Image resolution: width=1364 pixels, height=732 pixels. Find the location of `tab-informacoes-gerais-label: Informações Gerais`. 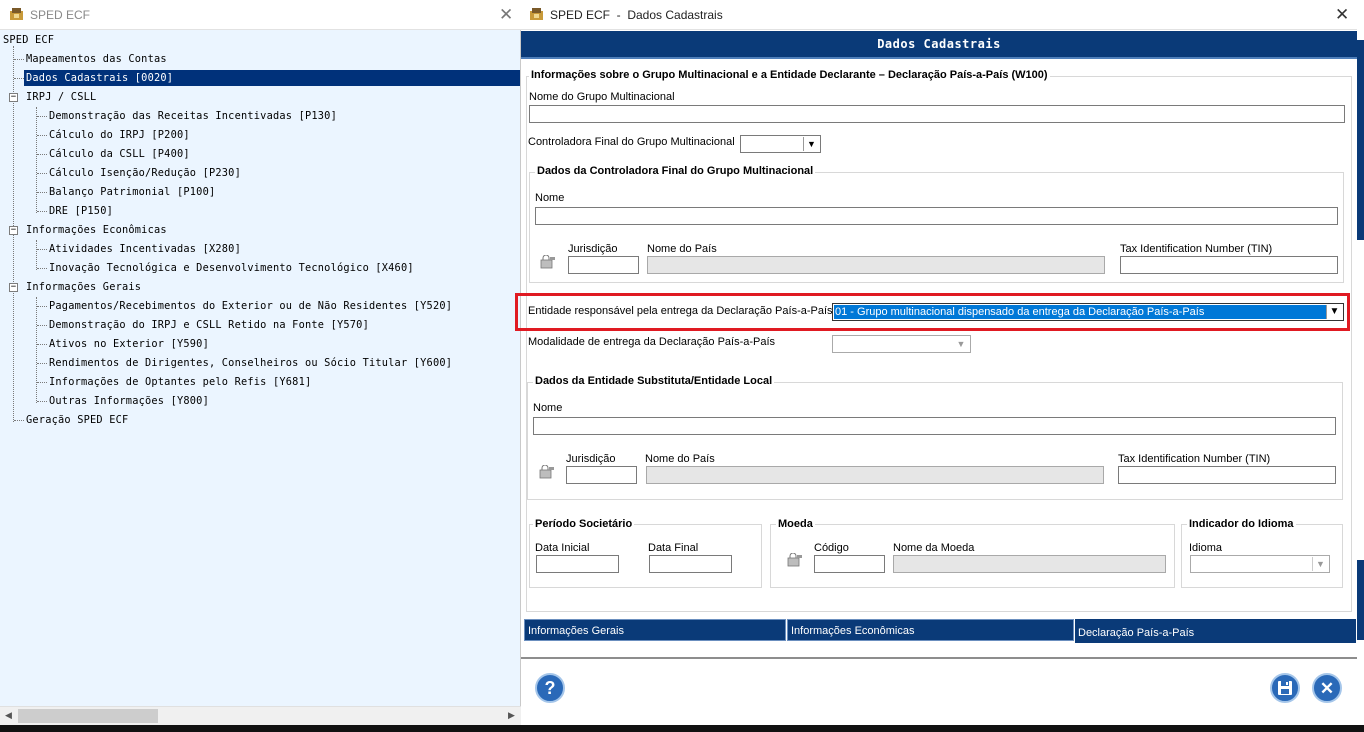

tab-informacoes-gerais-label: Informações Gerais is located at coordinates (576, 631).